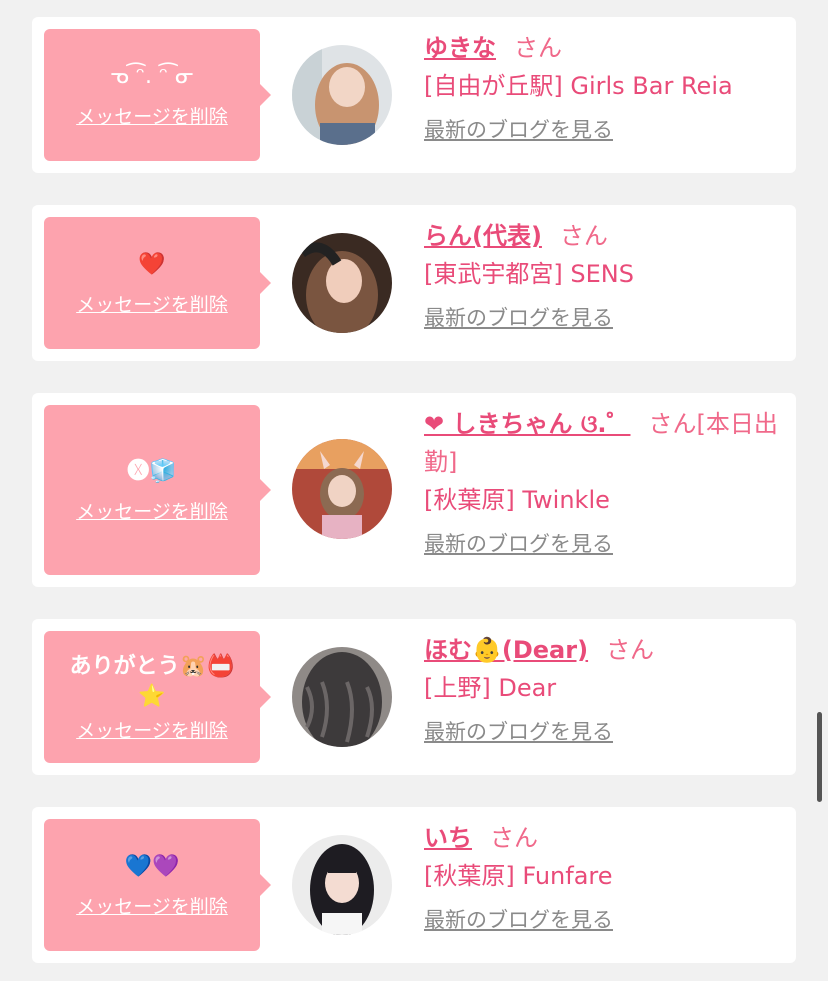 This screenshot has height=981, width=828. What do you see at coordinates (518, 876) in the screenshot?
I see `shop-name: [秋葉原] Funfare` at bounding box center [518, 876].